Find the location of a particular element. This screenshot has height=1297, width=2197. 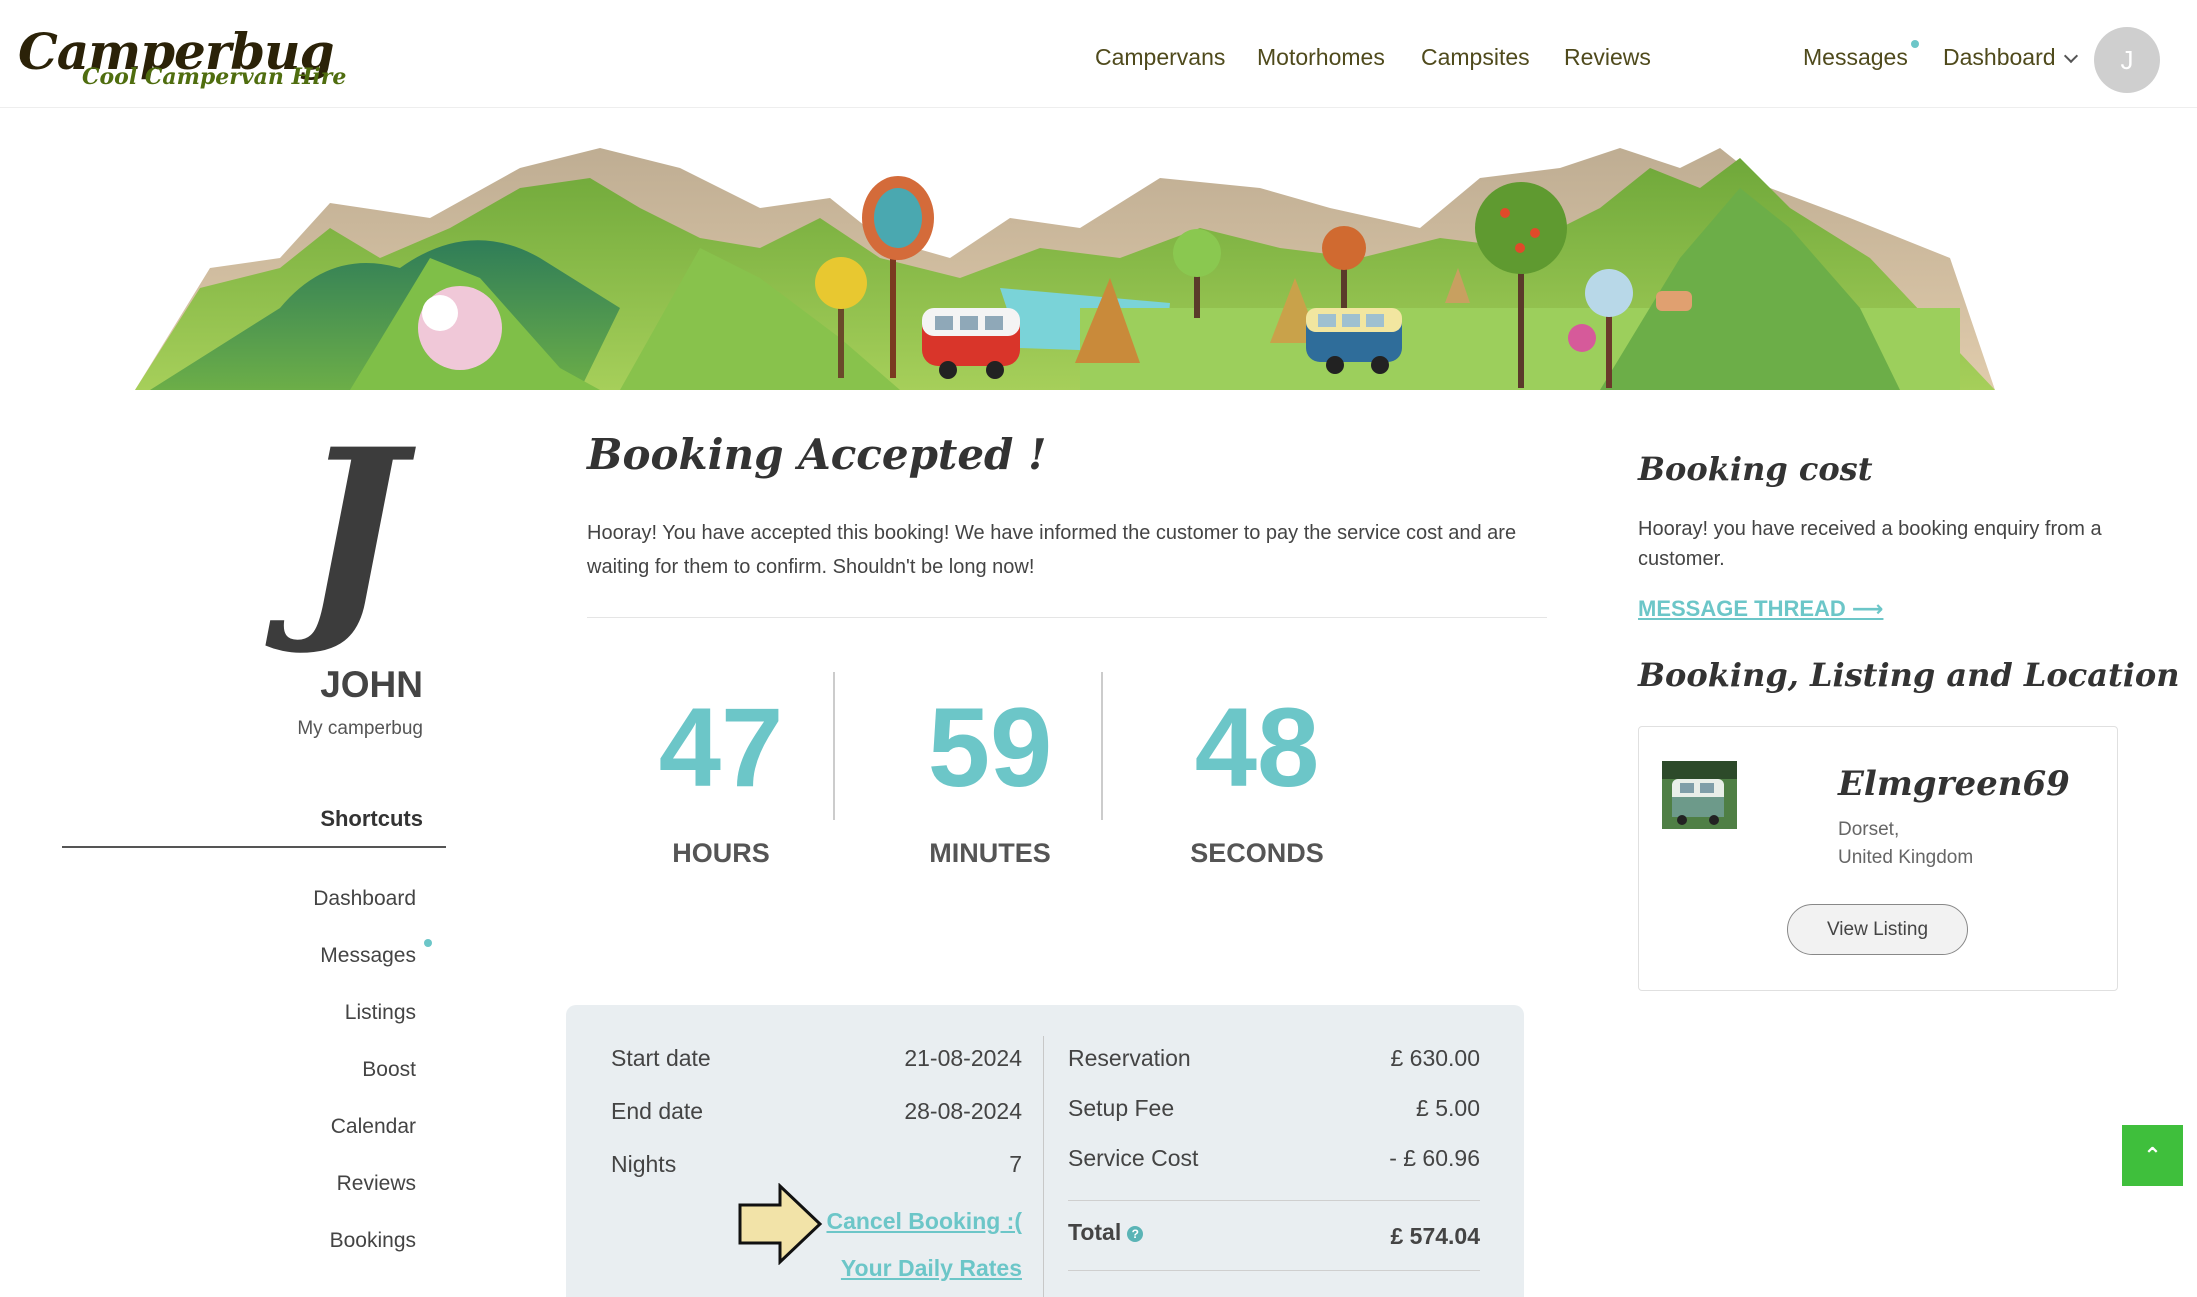

service-cost-label: Service Cost is located at coordinates (1133, 1158).